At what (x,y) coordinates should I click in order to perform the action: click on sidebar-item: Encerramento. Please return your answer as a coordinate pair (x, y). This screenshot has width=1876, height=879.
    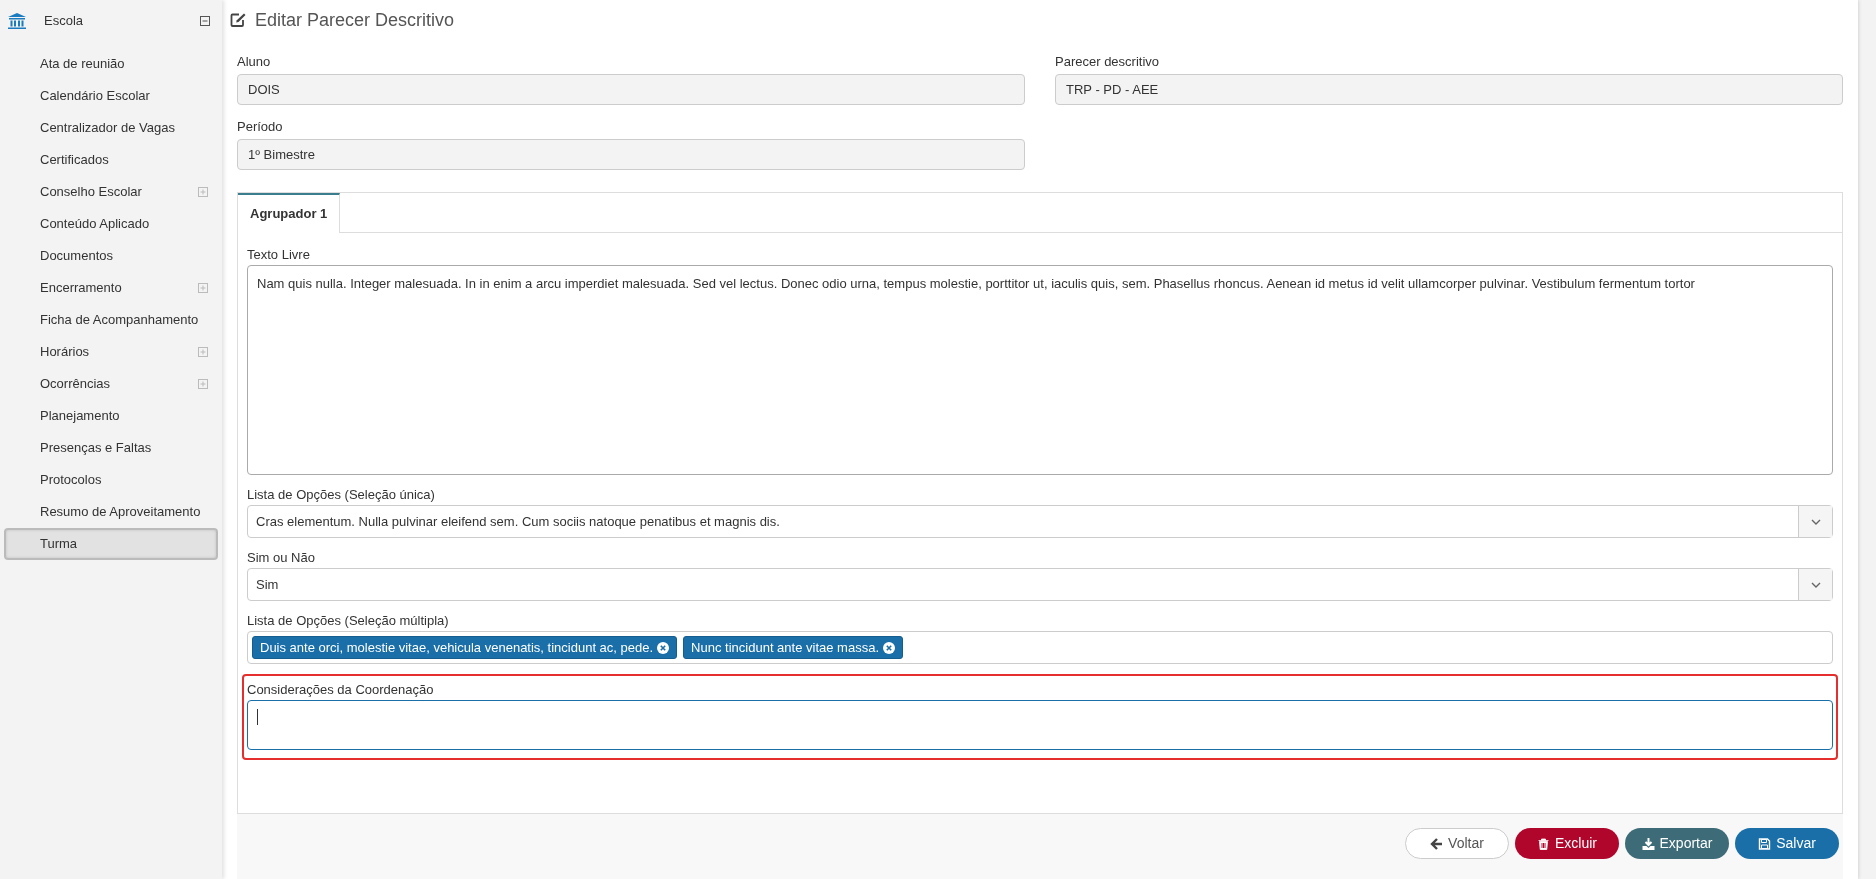
    Looking at the image, I should click on (111, 288).